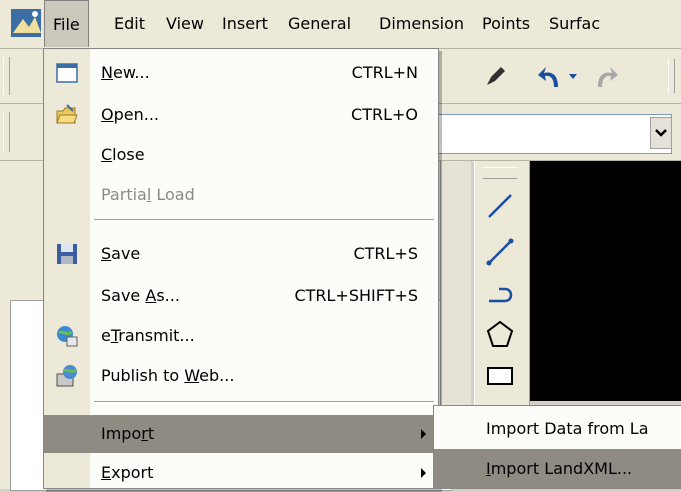 The height and width of the screenshot is (492, 681). I want to click on menu-item-save-as: Save As... CTRL+SHIFT+S, so click(241, 296).